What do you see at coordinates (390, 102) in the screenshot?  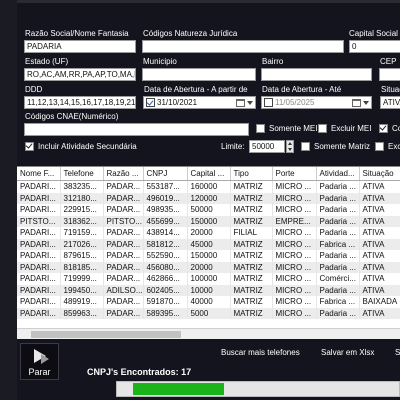 I see `situacao-select: ATIVA` at bounding box center [390, 102].